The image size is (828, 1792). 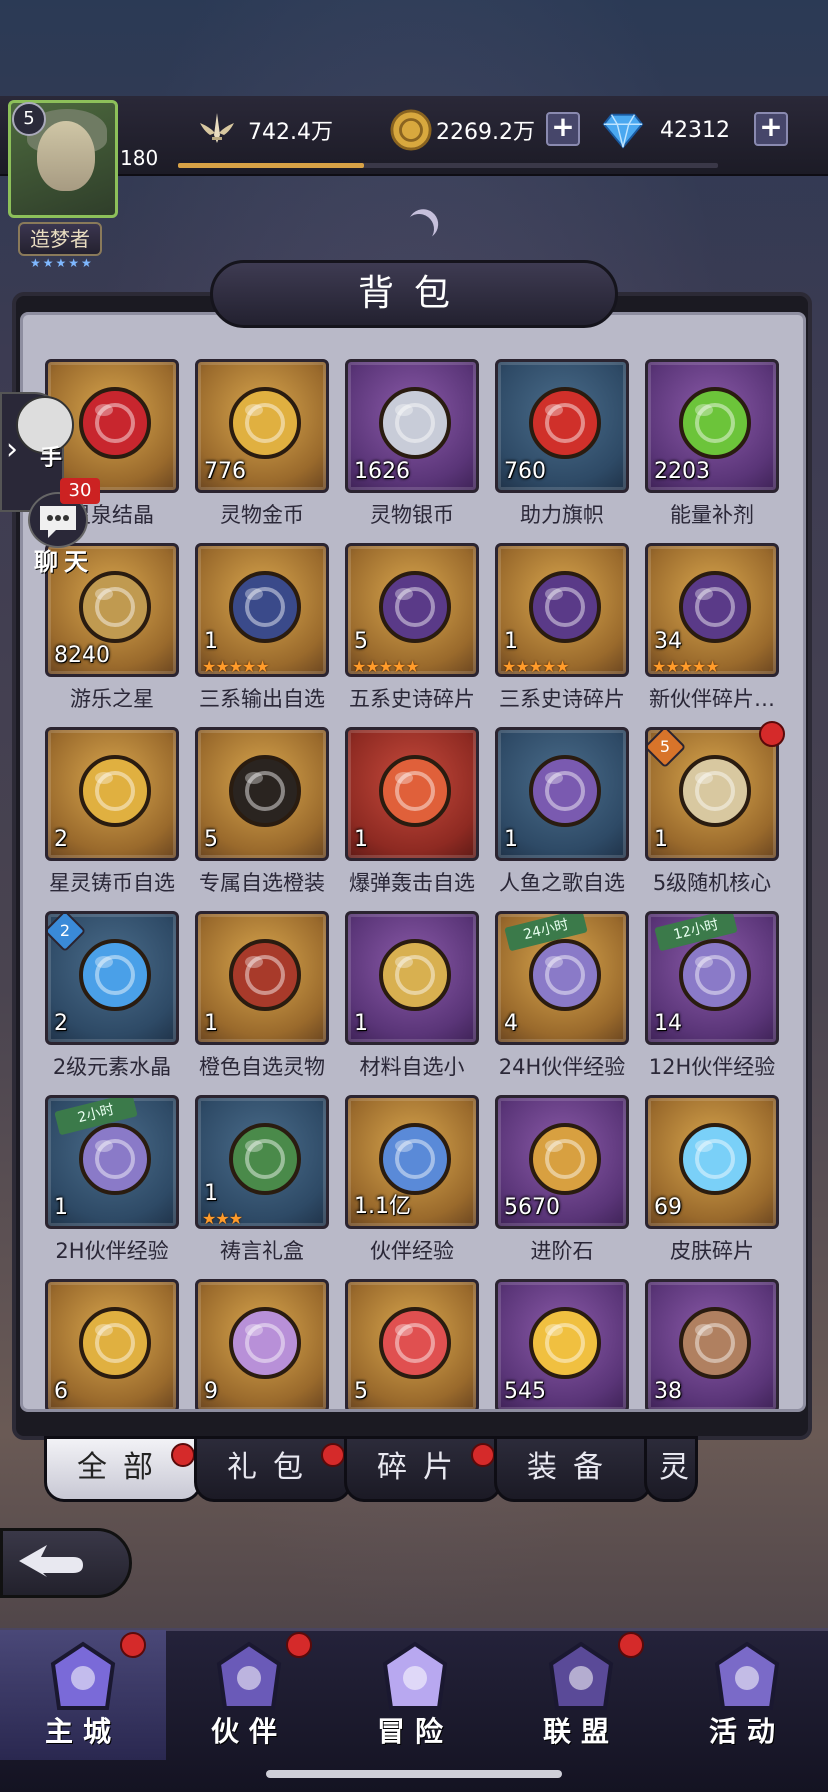 I want to click on item-cell: 776 灵物金币, so click(x=262, y=444).